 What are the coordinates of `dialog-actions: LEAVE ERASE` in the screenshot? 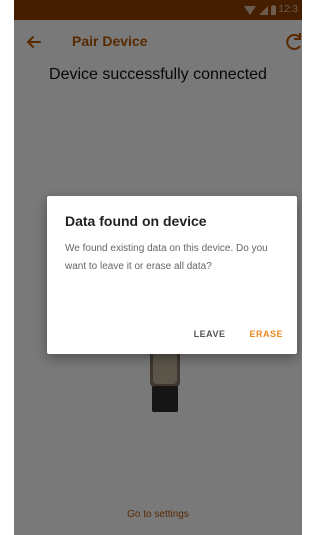 It's located at (238, 334).